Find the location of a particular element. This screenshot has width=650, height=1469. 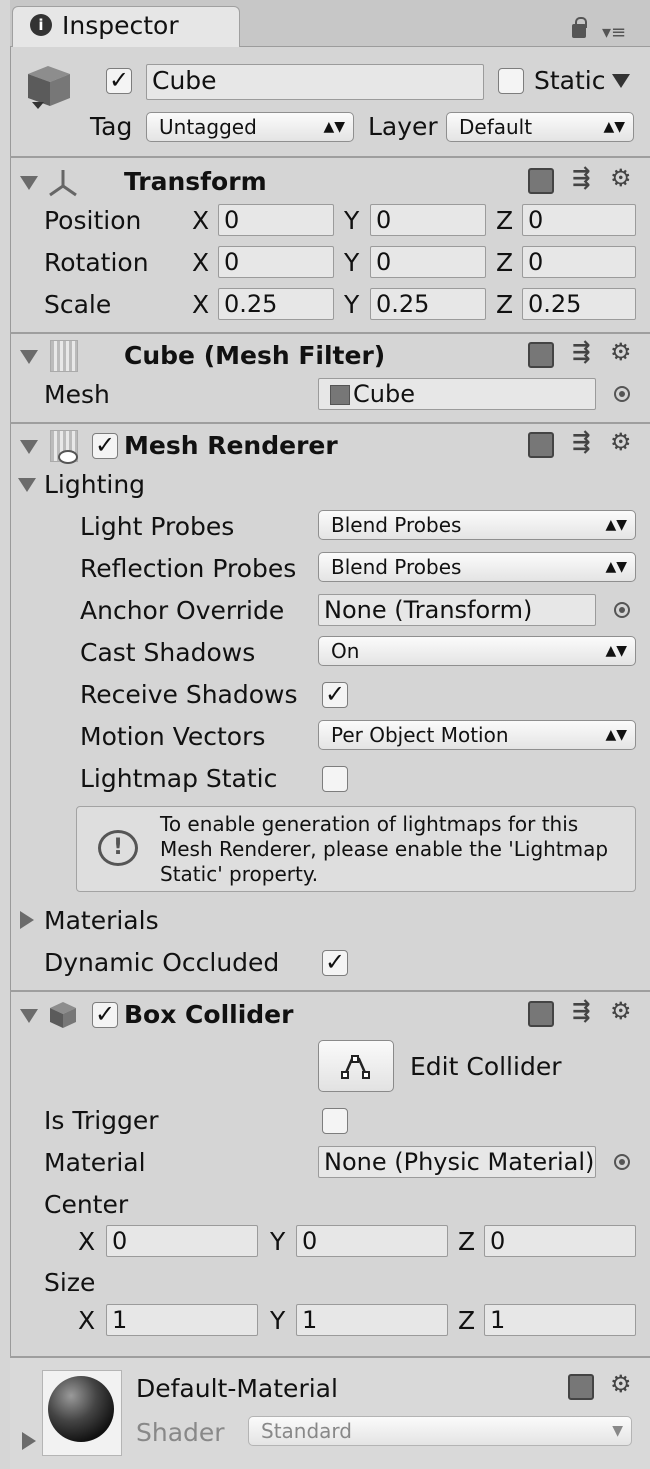

scale-y-input: 0.25 is located at coordinates (428, 304).